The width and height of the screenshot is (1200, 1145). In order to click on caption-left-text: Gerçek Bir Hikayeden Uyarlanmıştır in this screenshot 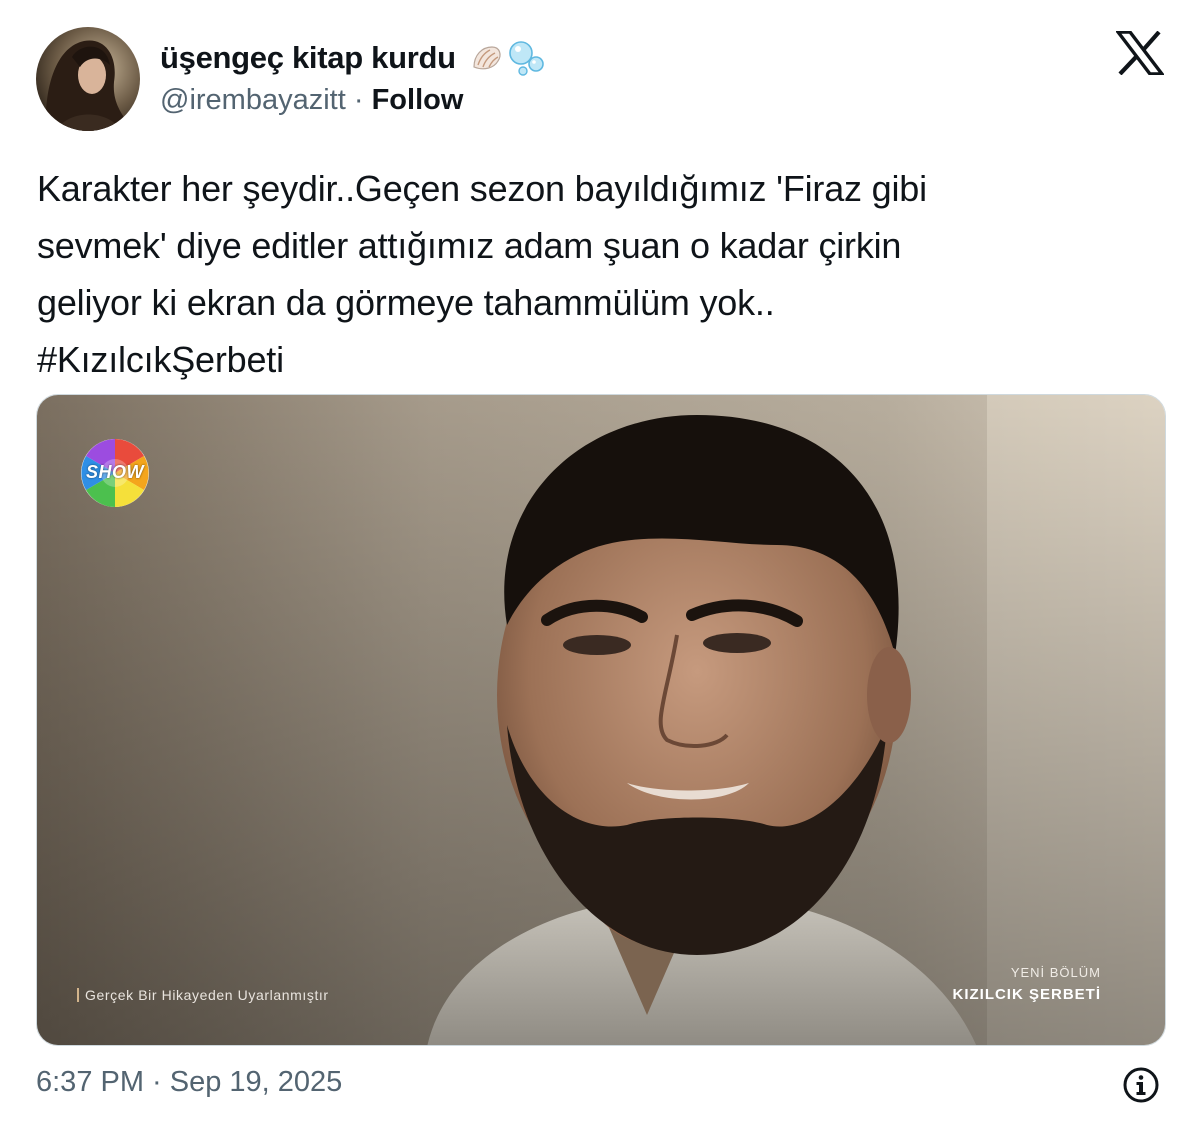, I will do `click(207, 995)`.